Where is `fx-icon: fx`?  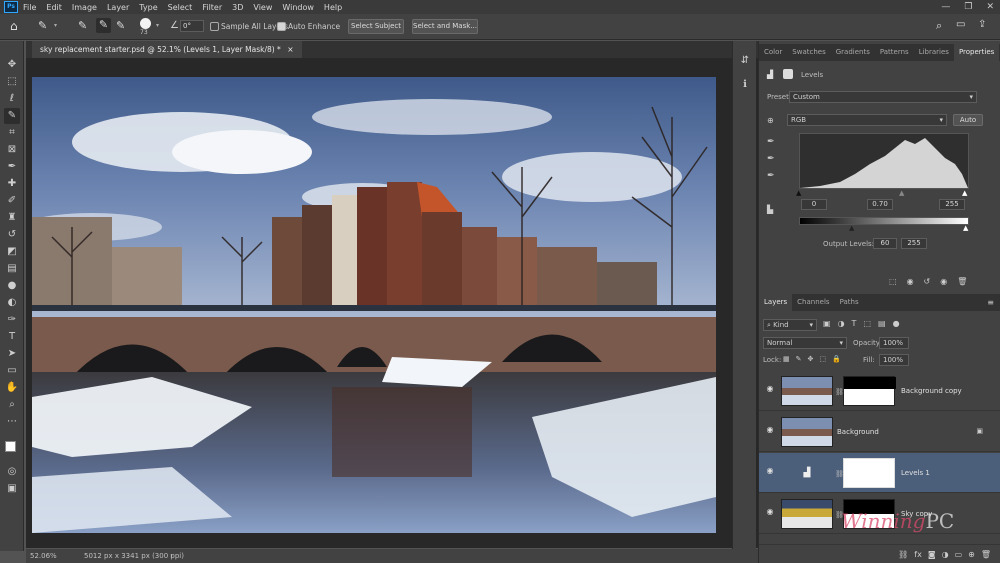
fx-icon: fx is located at coordinates (918, 554).